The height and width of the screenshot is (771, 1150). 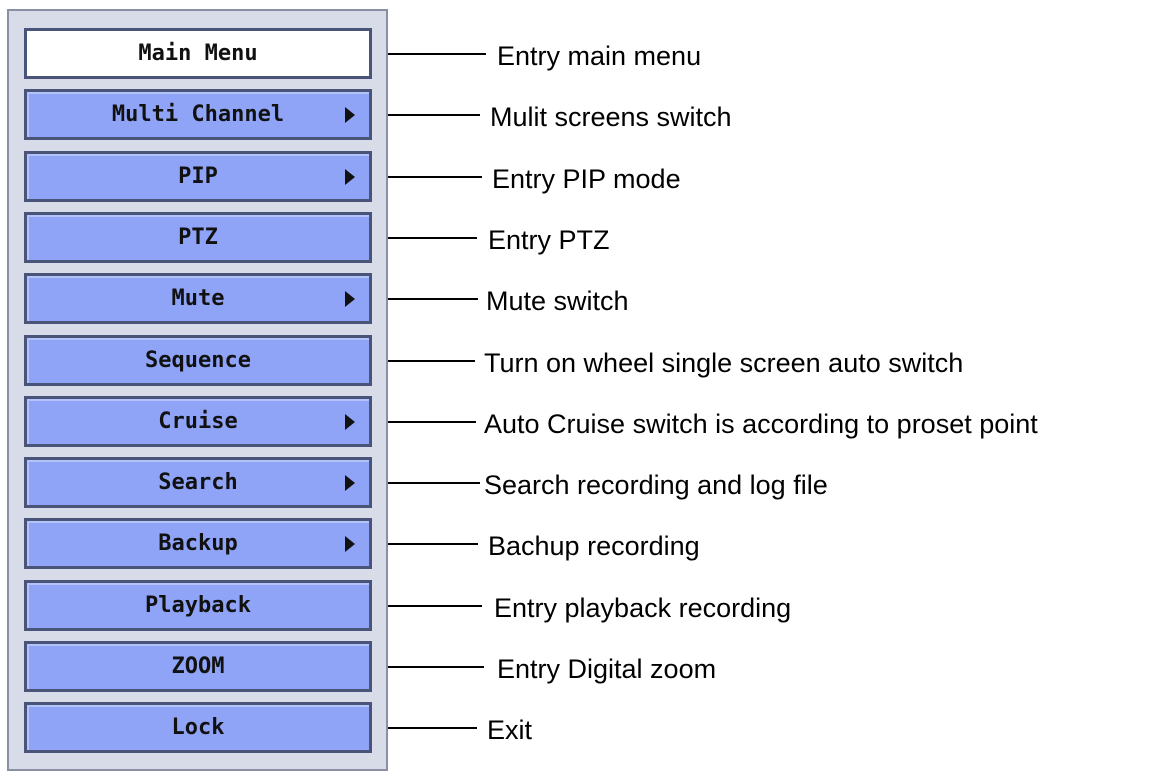 I want to click on button-label: Backup, so click(x=198, y=543).